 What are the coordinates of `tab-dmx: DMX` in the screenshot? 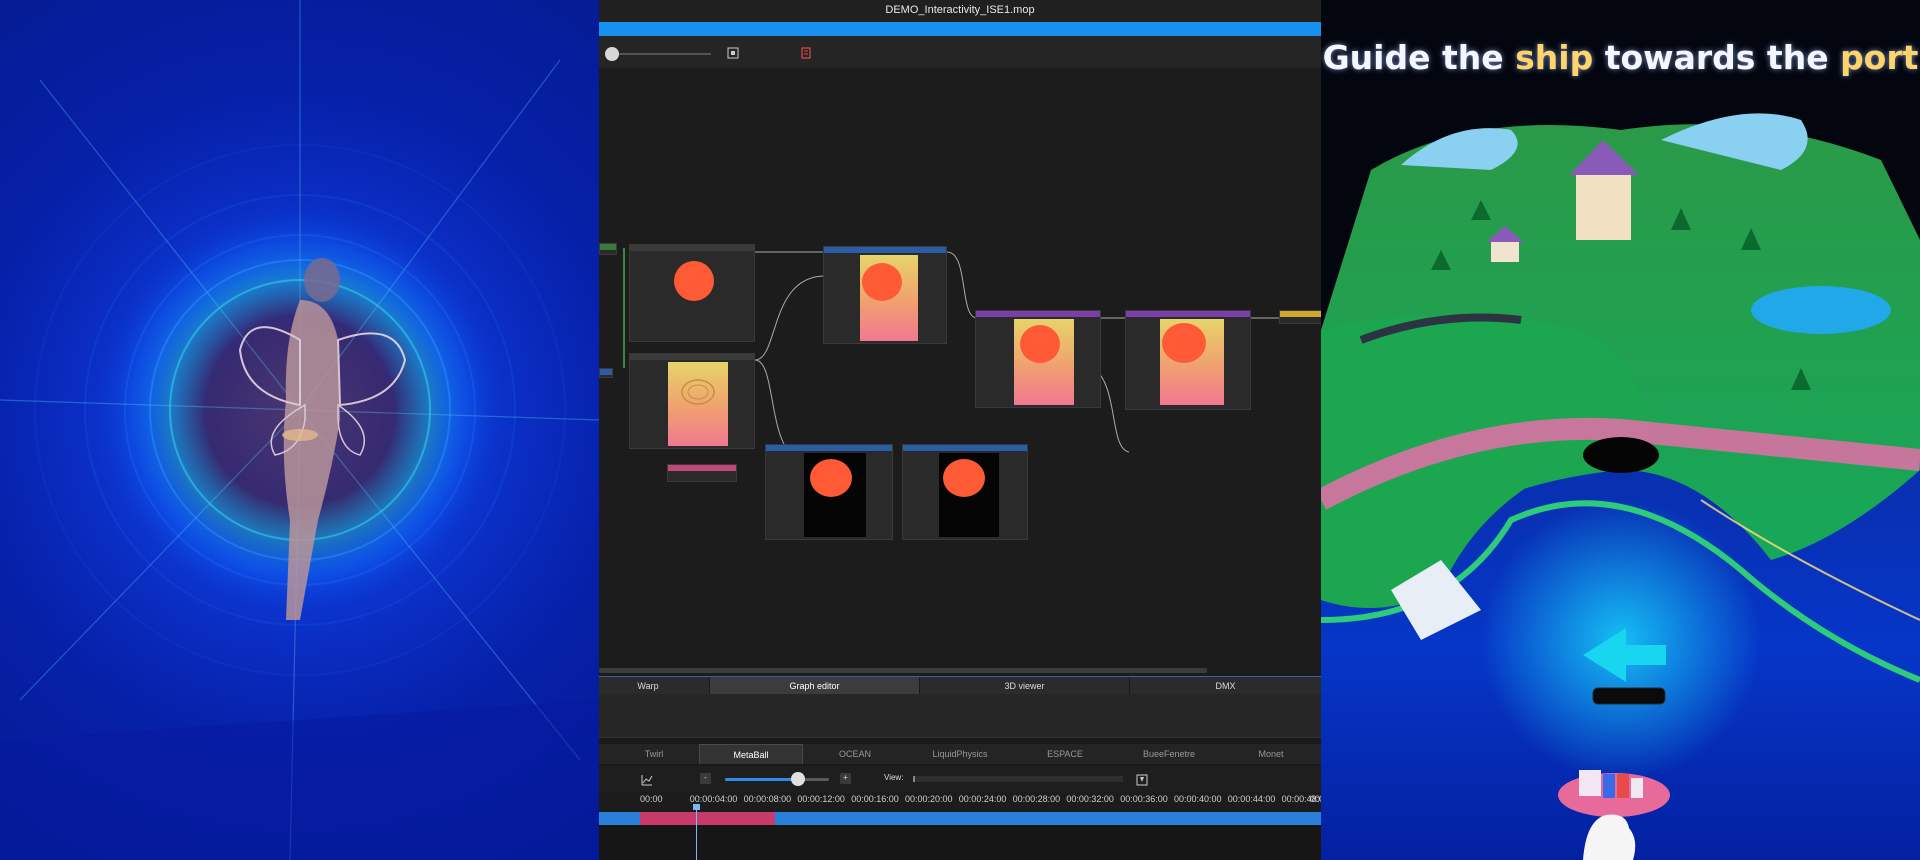 It's located at (1225, 686).